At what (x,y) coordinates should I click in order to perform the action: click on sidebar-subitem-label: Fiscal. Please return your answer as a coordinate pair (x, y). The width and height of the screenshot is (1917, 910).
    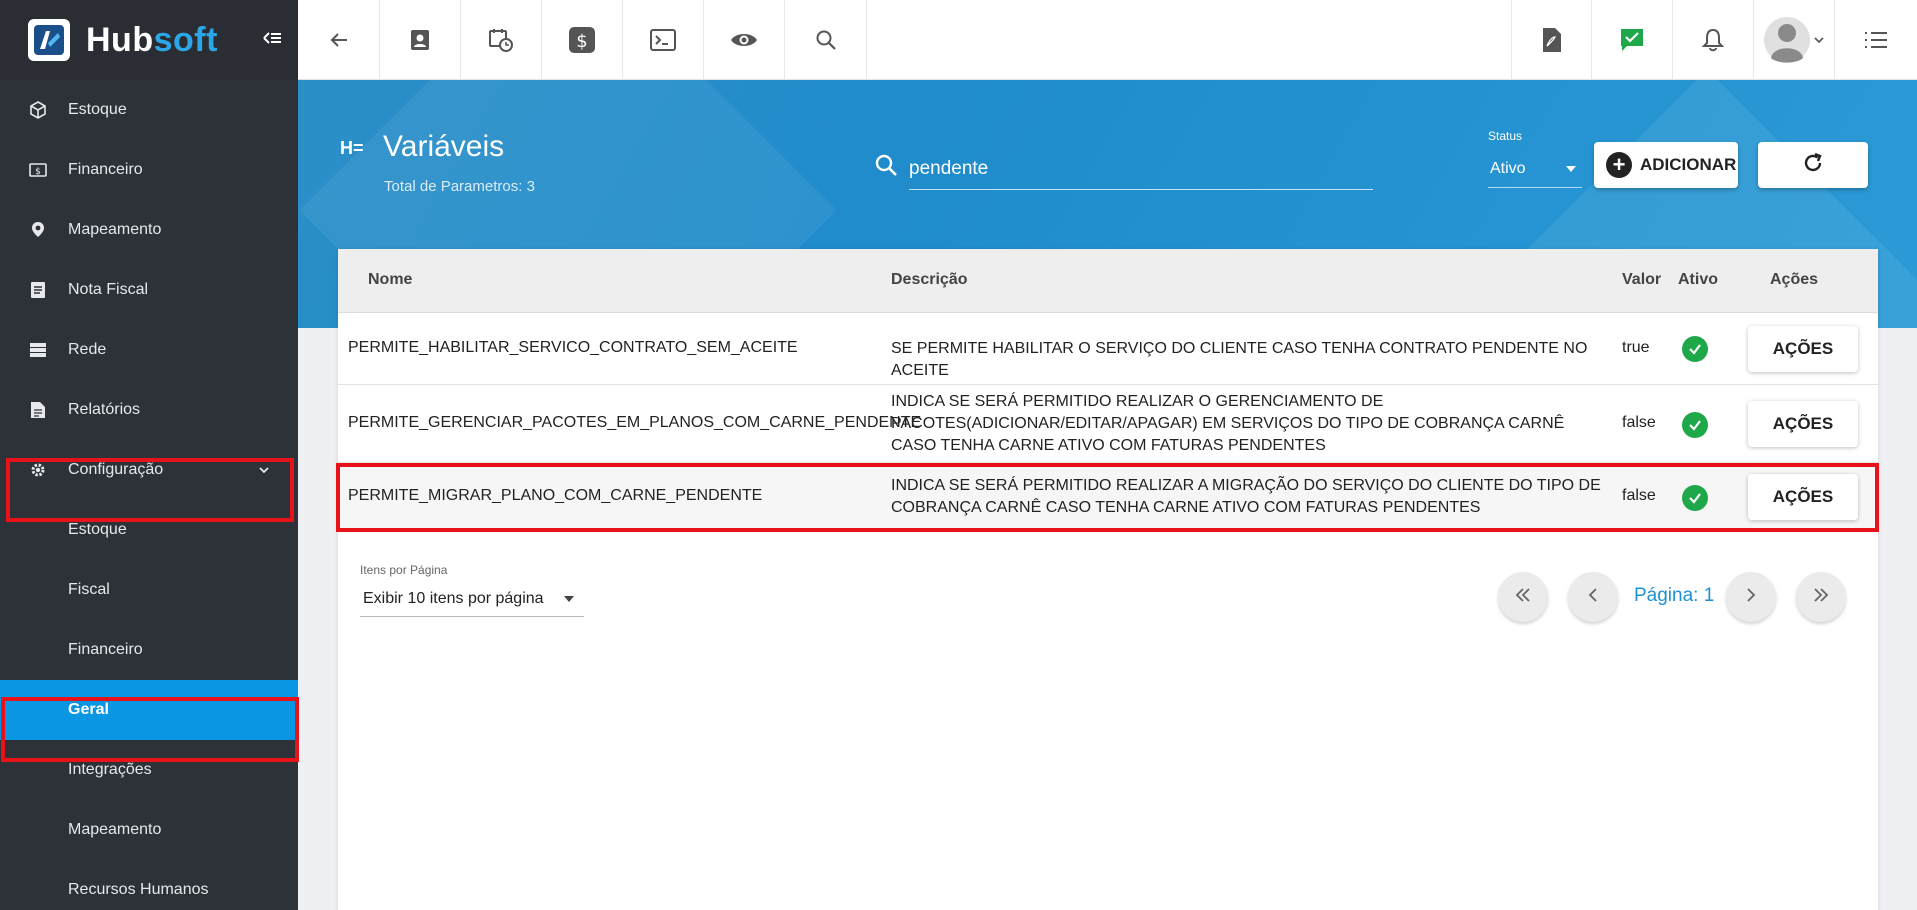
    Looking at the image, I should click on (89, 589).